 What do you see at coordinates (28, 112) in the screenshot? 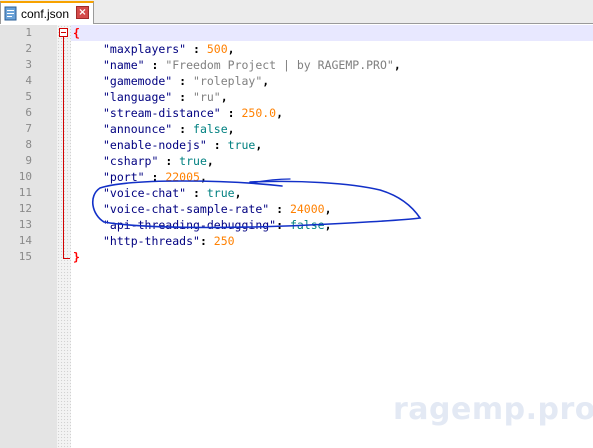
I see `line-number: 6` at bounding box center [28, 112].